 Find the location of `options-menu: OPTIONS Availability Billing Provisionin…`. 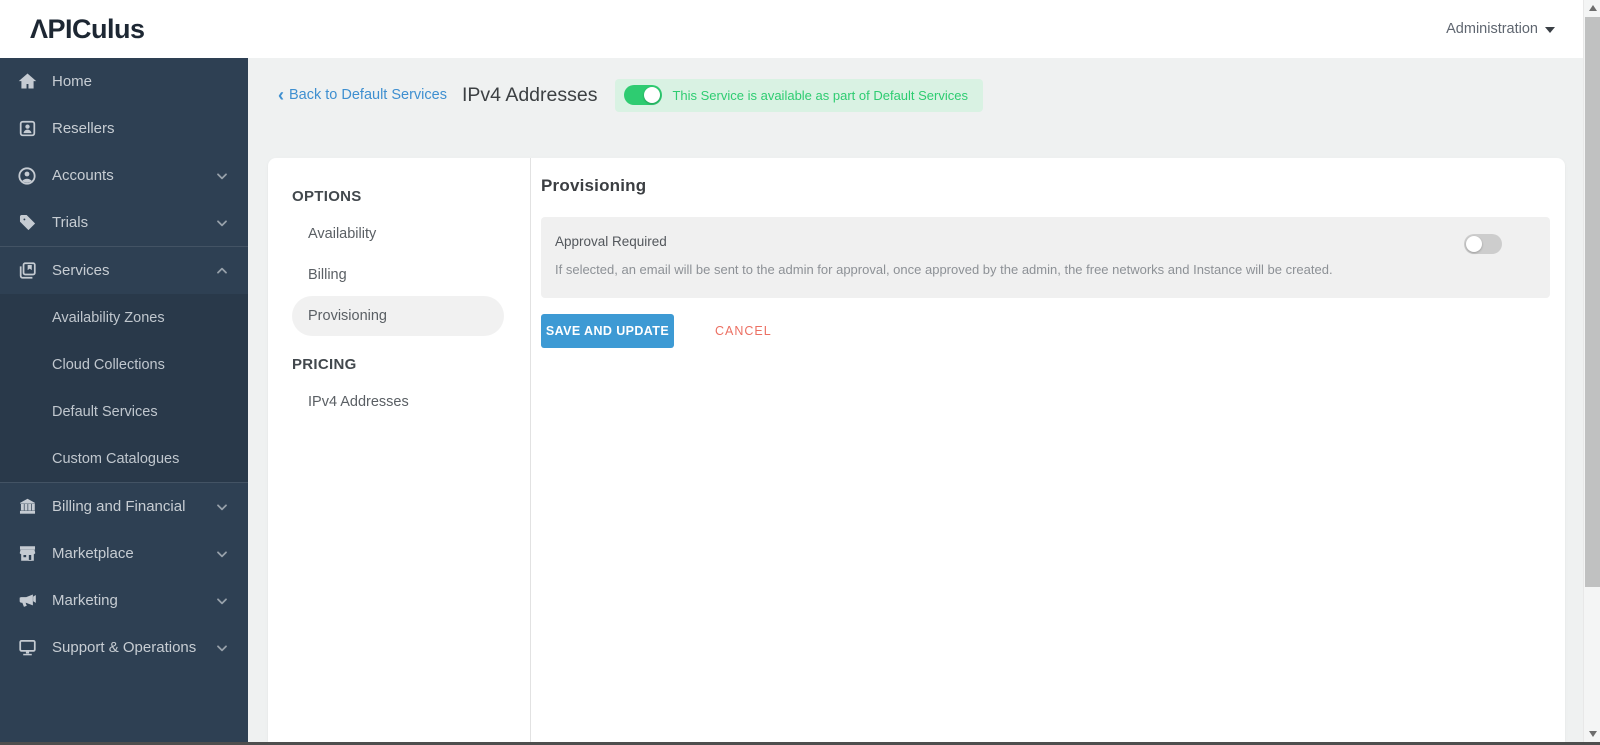

options-menu: OPTIONS Availability Billing Provisionin… is located at coordinates (399, 450).